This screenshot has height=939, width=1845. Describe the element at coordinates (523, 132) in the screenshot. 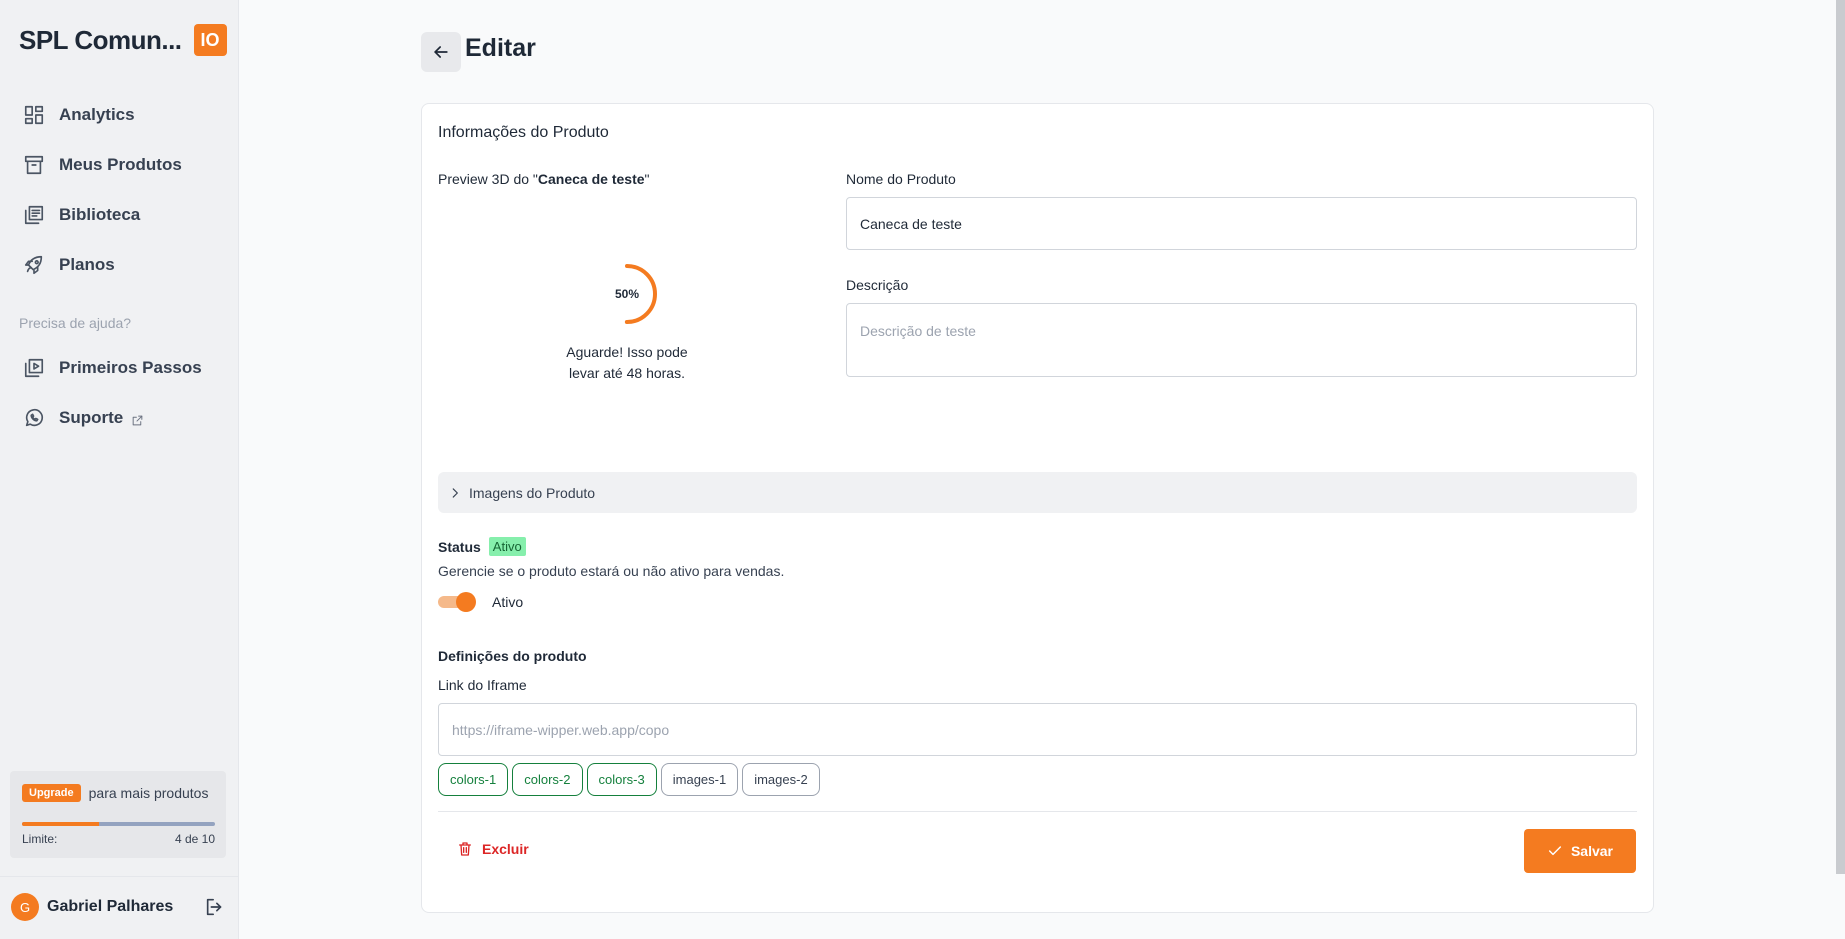

I see `card-title: Informações do Produto` at that location.